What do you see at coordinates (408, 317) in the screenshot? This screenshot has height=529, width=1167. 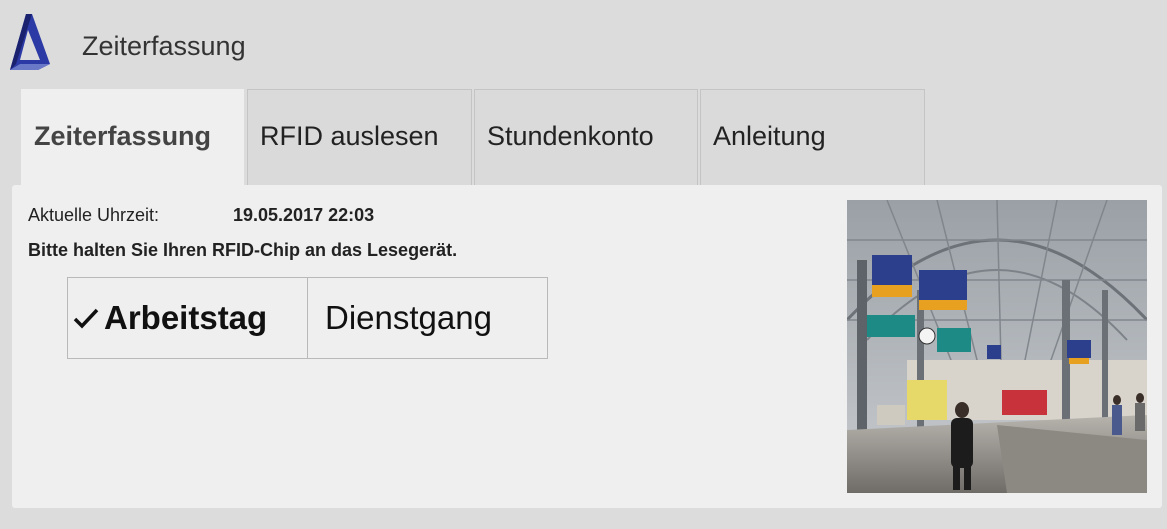 I see `dienstgang-label: Dienstgang` at bounding box center [408, 317].